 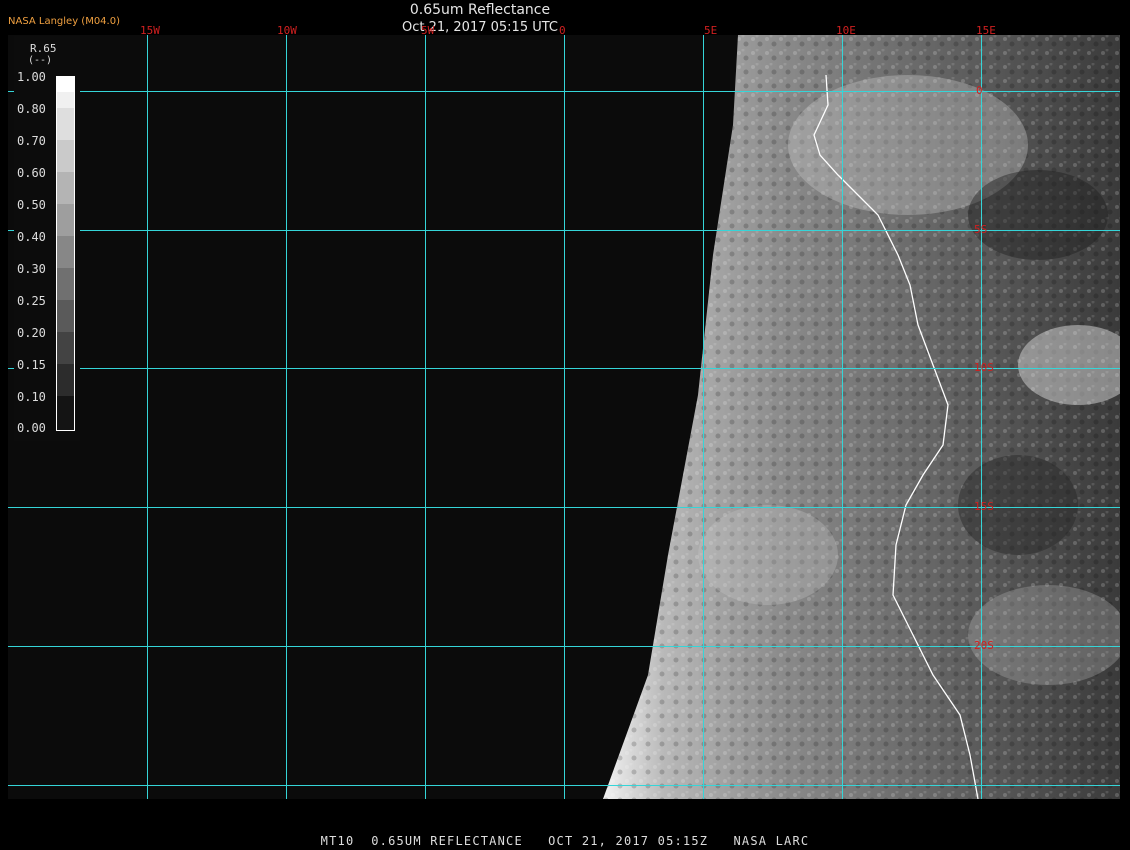 I want to click on image-title: 0.65um Reflectance, so click(x=480, y=10).